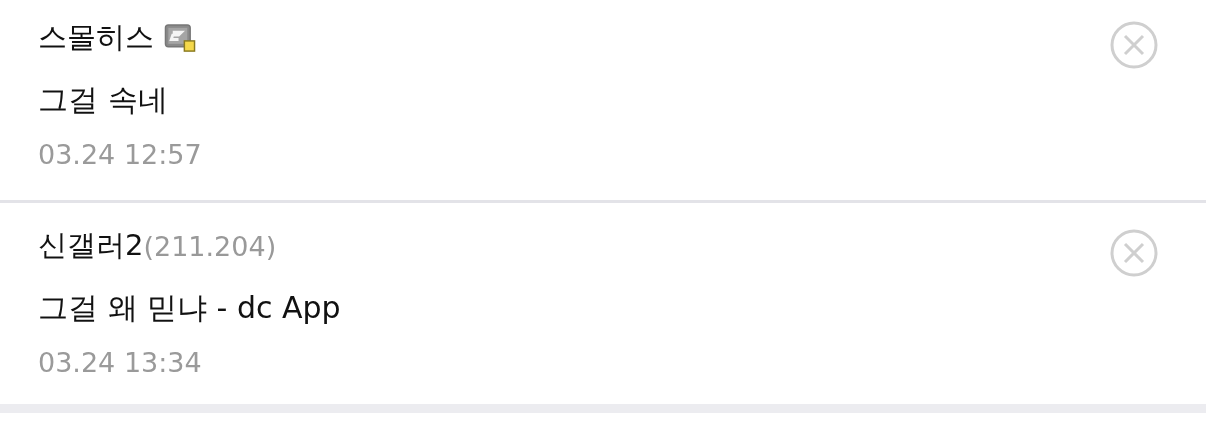 The height and width of the screenshot is (421, 1206). Describe the element at coordinates (189, 308) in the screenshot. I see `comment-text: 그걸 왜 믿냐 - dc App` at that location.